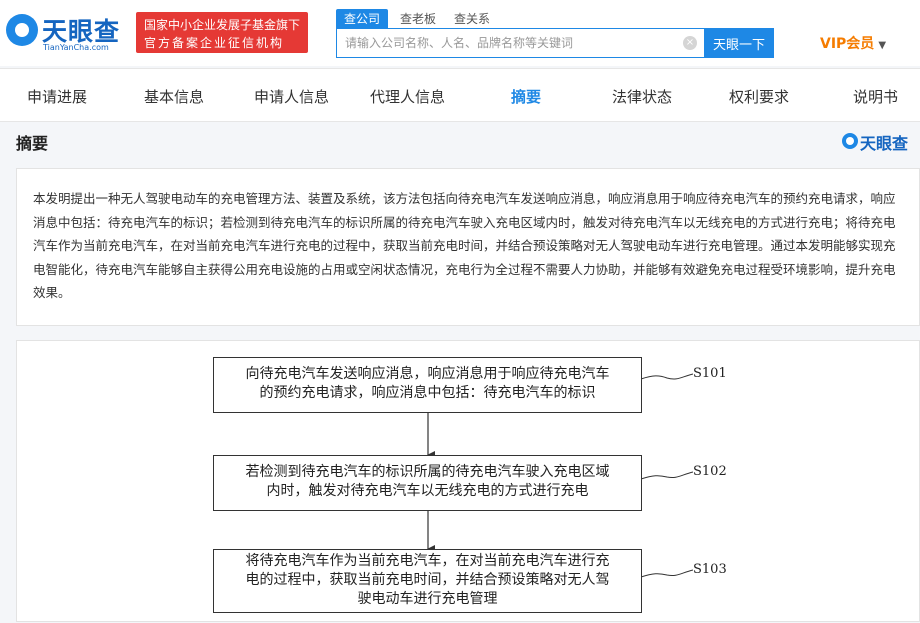 This screenshot has width=920, height=623. What do you see at coordinates (407, 96) in the screenshot?
I see `tab-agent: 代理人信息` at bounding box center [407, 96].